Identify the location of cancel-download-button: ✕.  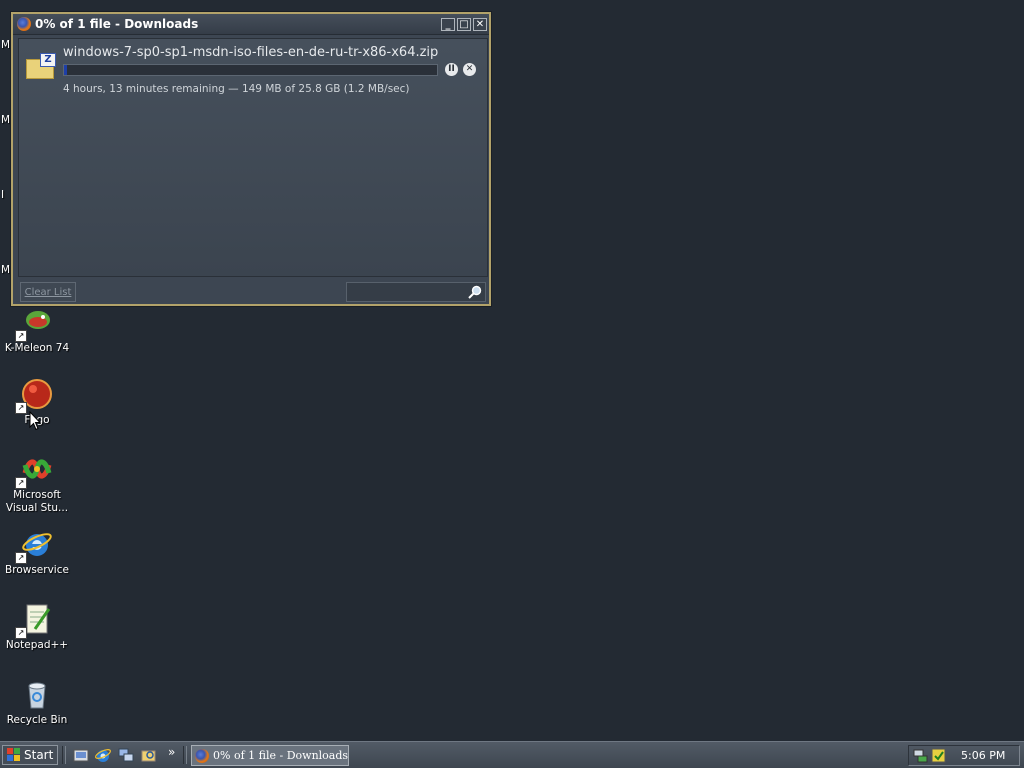
(469, 69).